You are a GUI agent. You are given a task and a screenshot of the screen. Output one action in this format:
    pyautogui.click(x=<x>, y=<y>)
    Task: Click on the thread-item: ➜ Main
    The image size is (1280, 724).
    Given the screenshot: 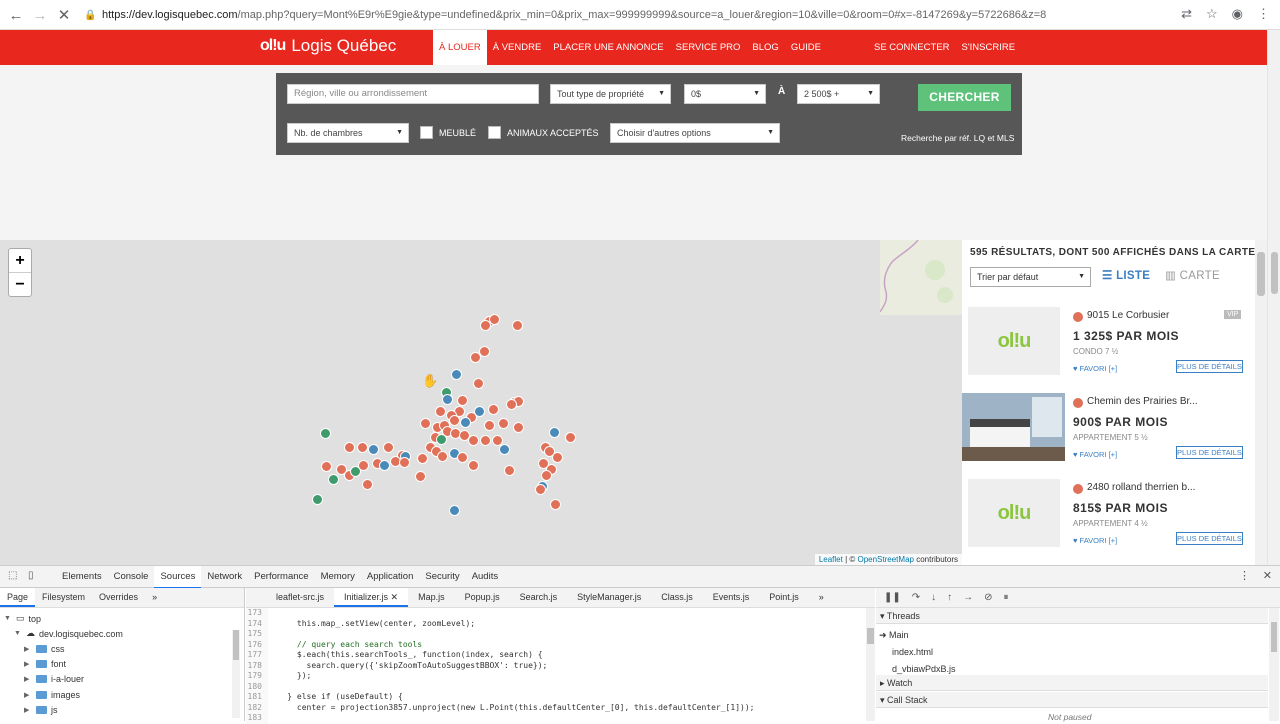 What is the action you would take?
    pyautogui.click(x=894, y=635)
    